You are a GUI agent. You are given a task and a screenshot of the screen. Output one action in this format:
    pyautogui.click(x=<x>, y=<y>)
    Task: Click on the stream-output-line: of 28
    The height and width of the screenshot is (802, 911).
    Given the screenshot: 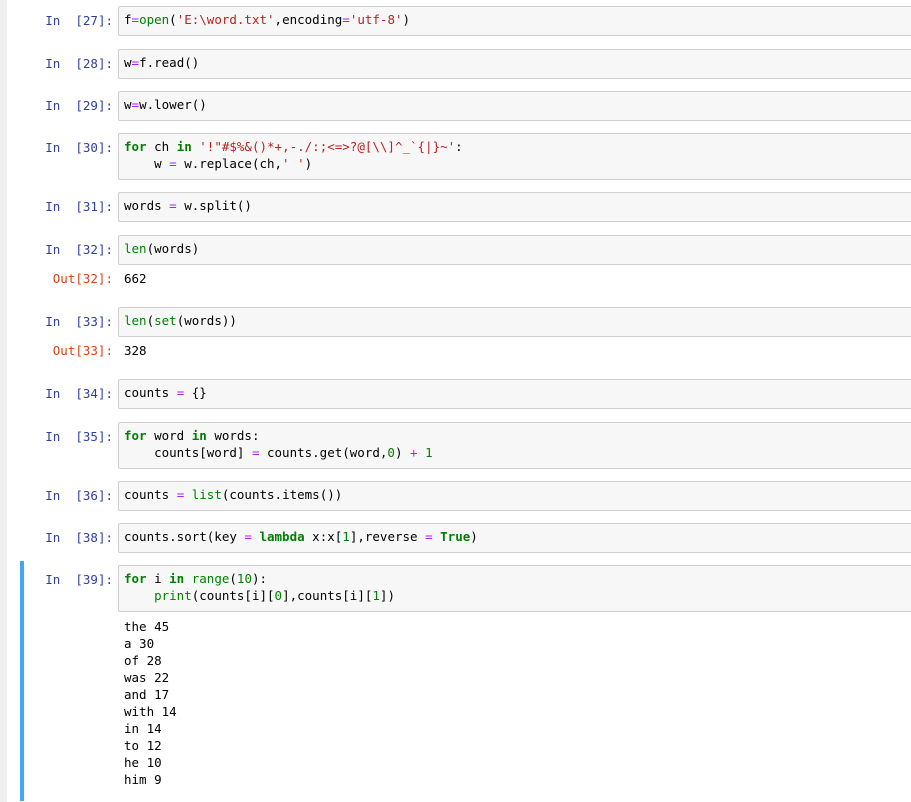 What is the action you would take?
    pyautogui.click(x=143, y=660)
    